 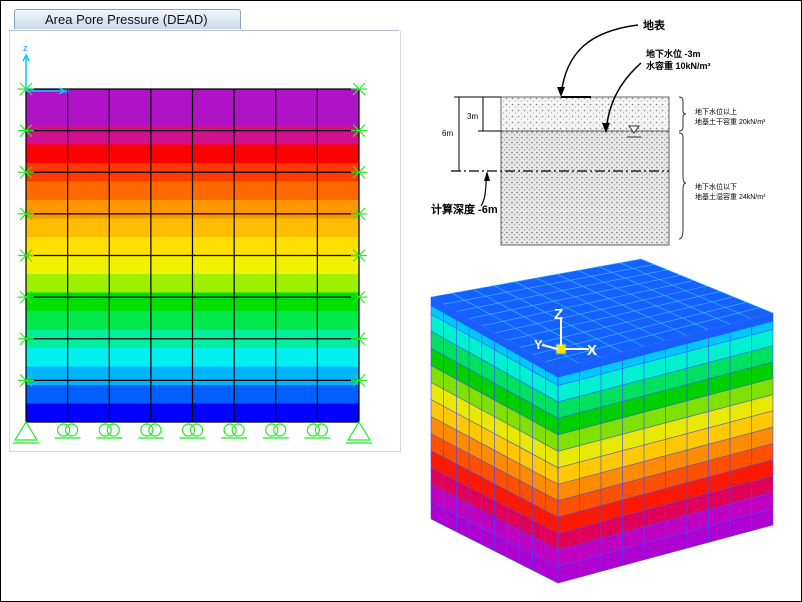 I want to click on soil-above-gwl, so click(x=585, y=114).